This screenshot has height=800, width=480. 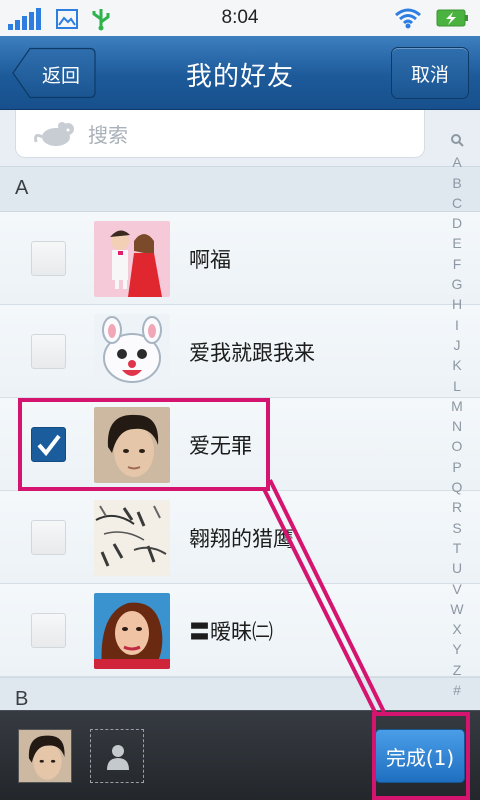 I want to click on highlight-connector-line, so click(x=324, y=597).